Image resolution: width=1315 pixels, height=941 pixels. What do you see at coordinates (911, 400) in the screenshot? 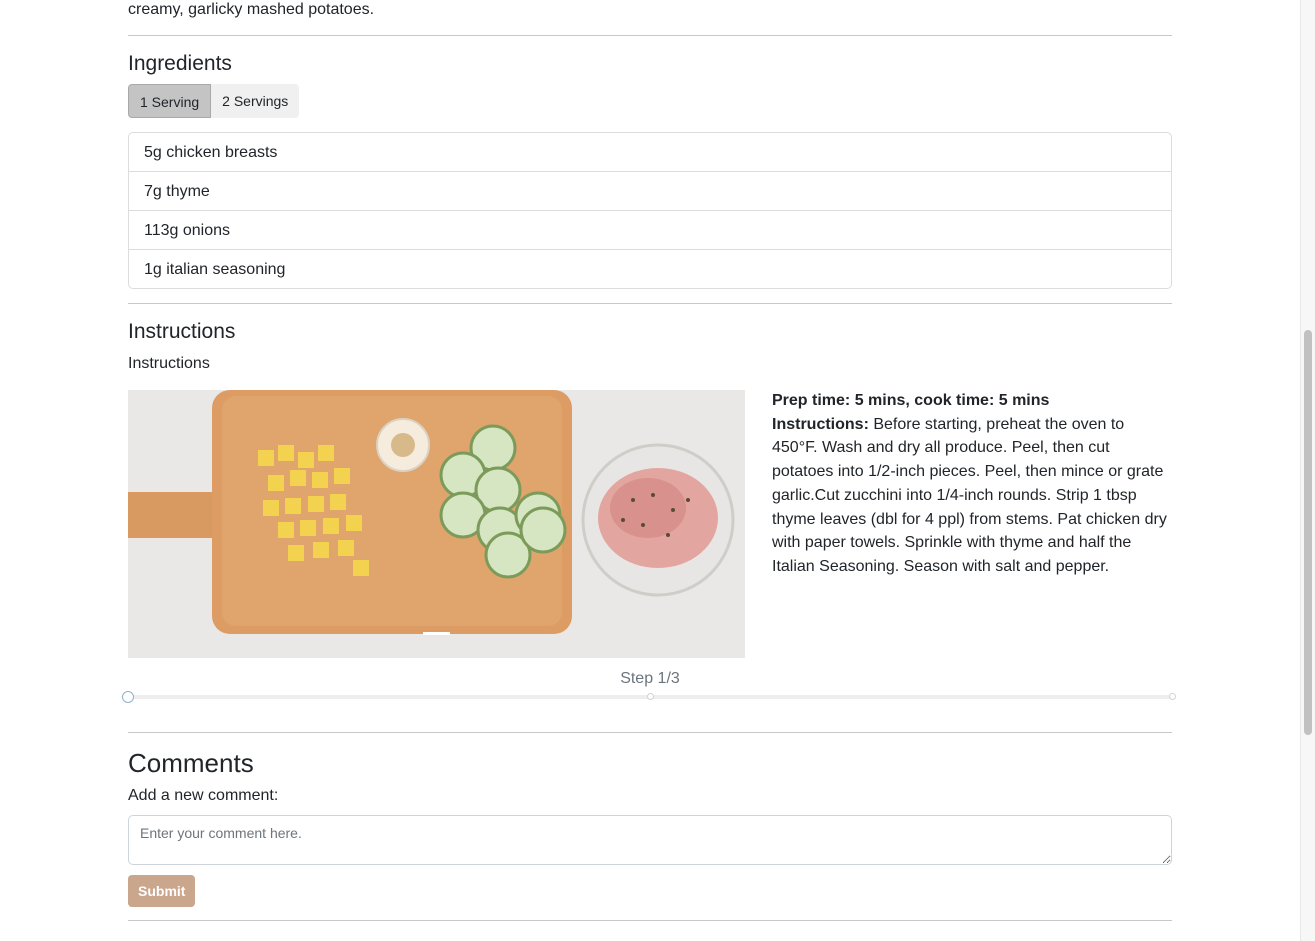
I see `step-time: Prep time: 5 mins, cook time: 5 mins` at bounding box center [911, 400].